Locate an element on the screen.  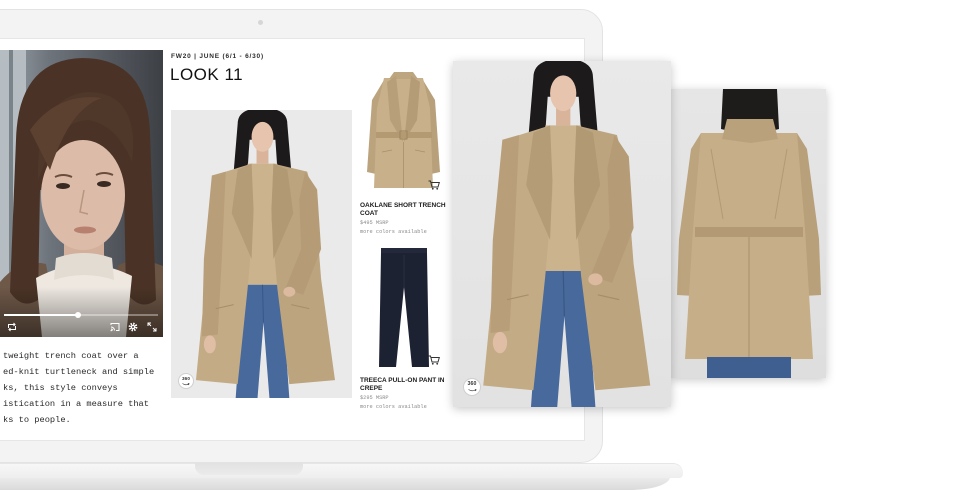
description-line: ks to people. is located at coordinates (37, 420).